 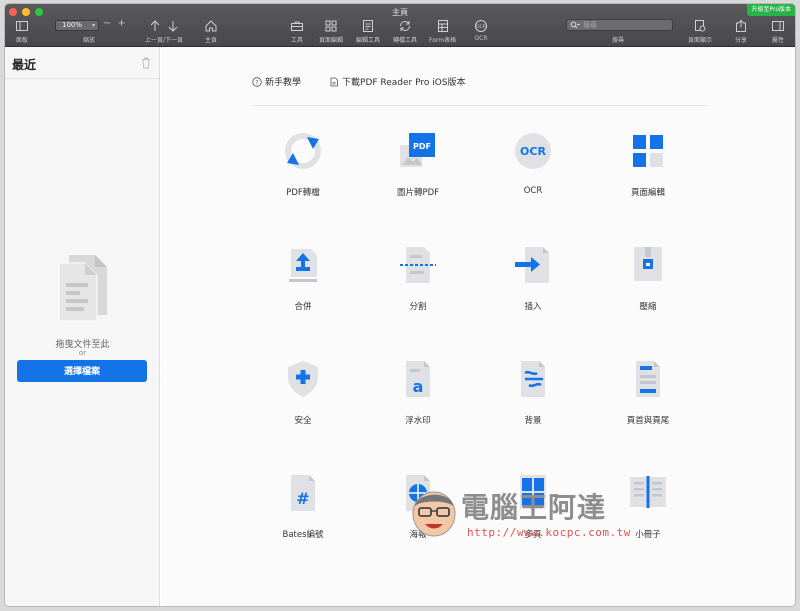 I want to click on window-title: 主頁, so click(x=400, y=12).